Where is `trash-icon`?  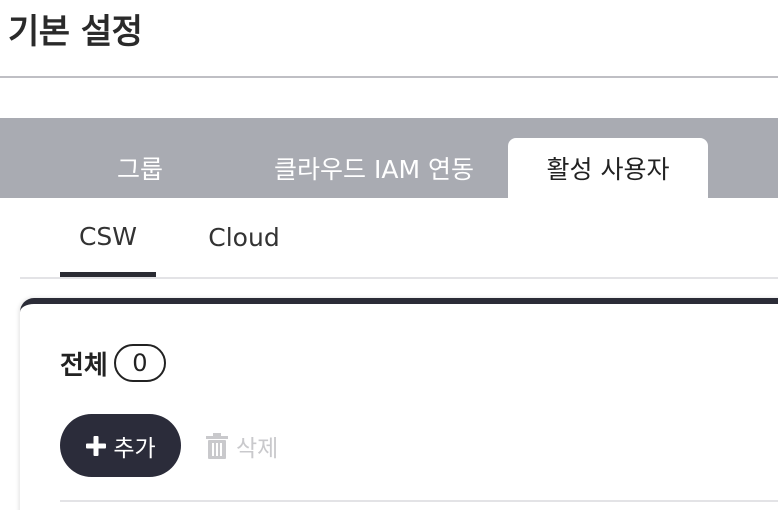
trash-icon is located at coordinates (217, 446).